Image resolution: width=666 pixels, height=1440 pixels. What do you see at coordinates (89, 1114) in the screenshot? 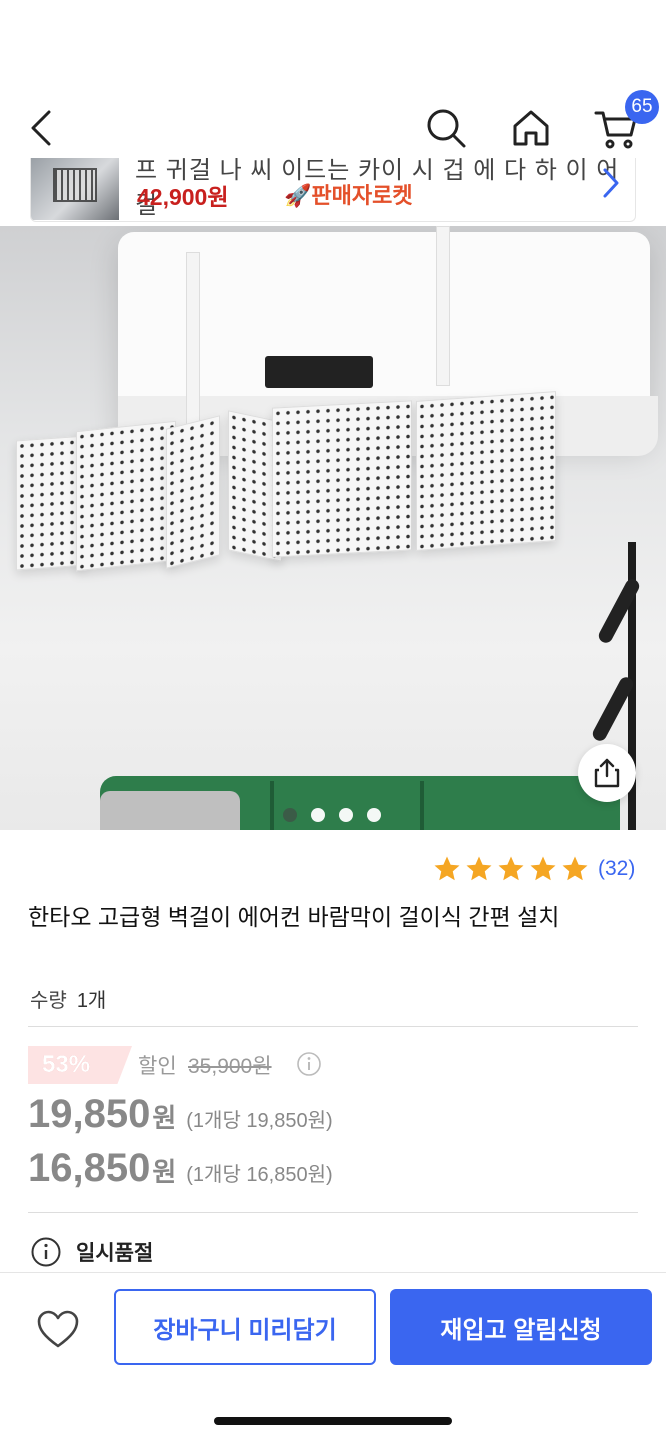
I see `price-value: 19,850` at bounding box center [89, 1114].